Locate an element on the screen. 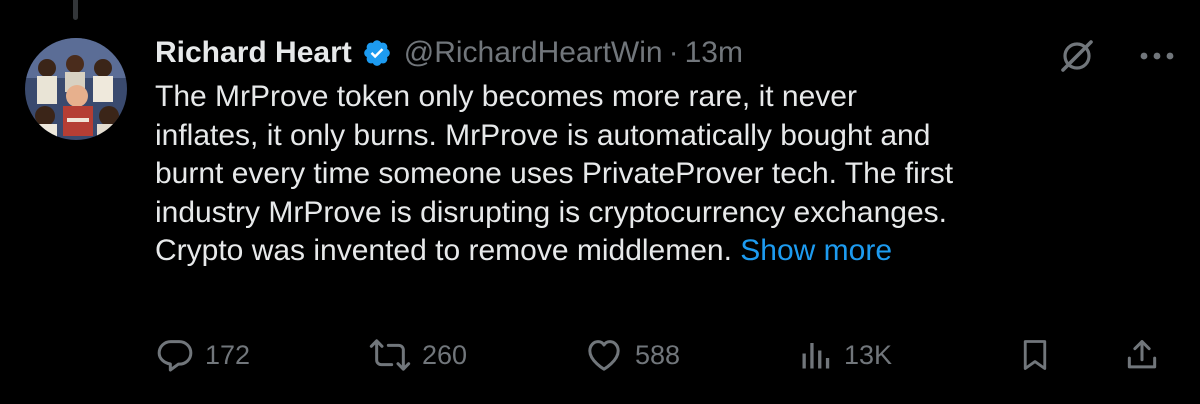  show-more-link: Show more is located at coordinates (816, 250).